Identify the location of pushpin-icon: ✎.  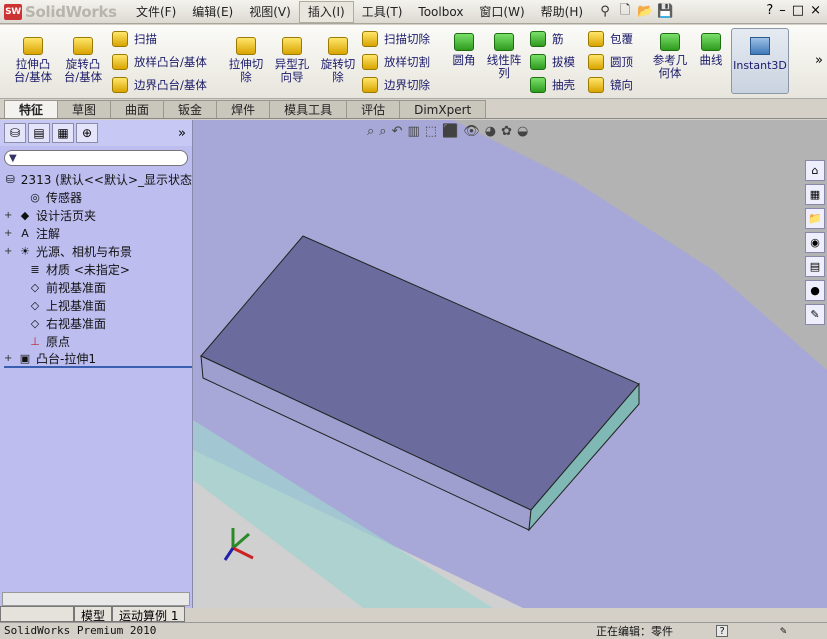
(783, 630).